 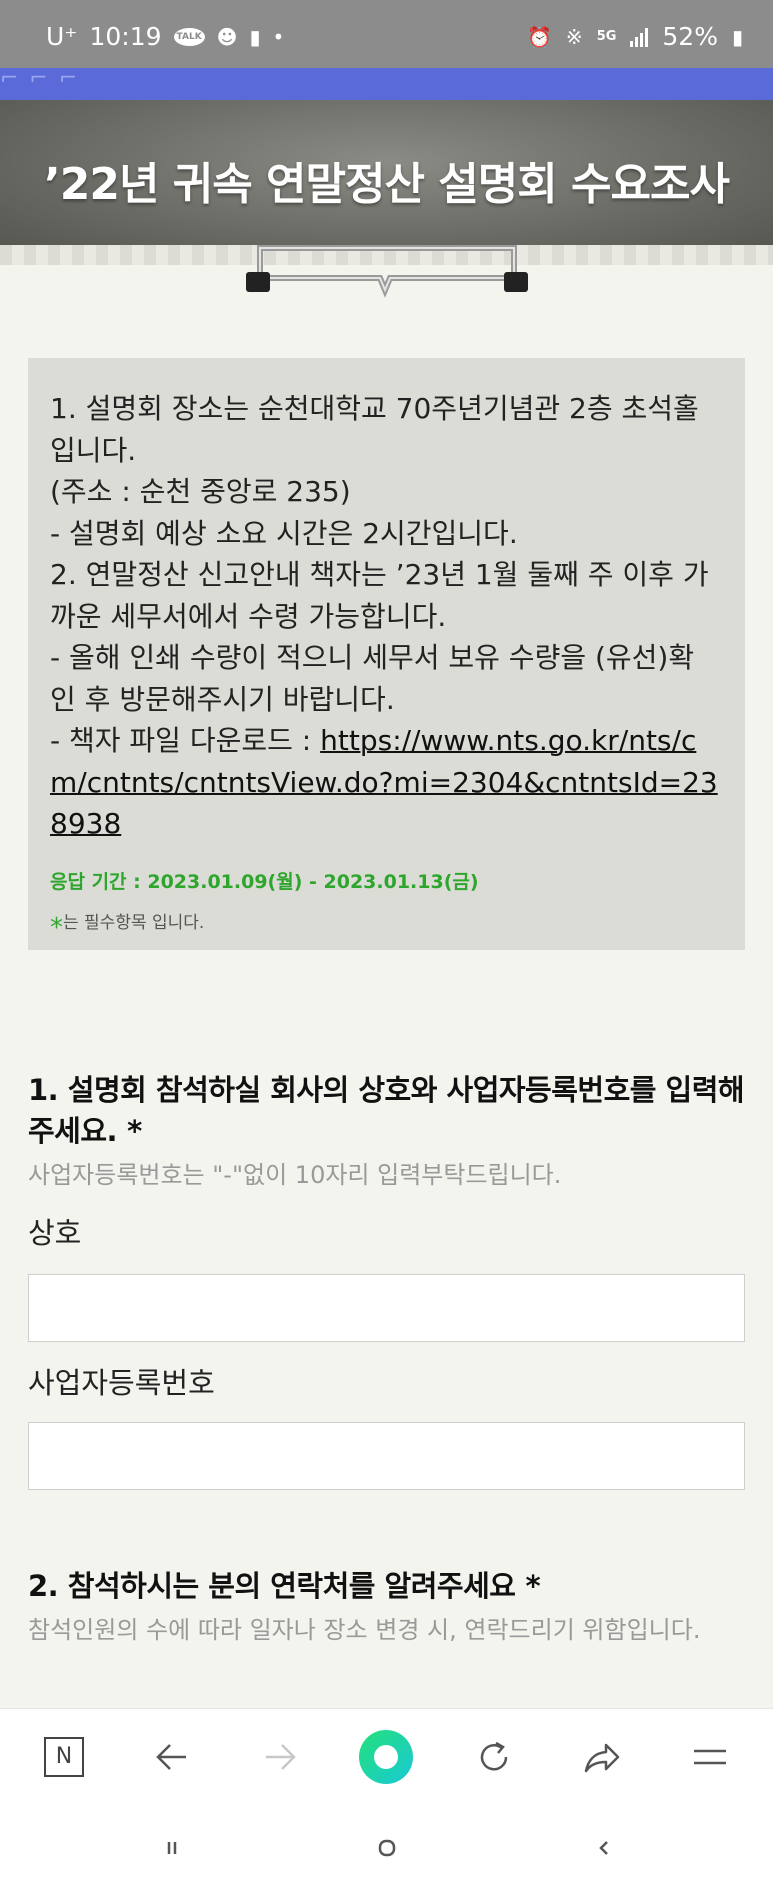 What do you see at coordinates (387, 271) in the screenshot?
I see `clipboard-clip-icon` at bounding box center [387, 271].